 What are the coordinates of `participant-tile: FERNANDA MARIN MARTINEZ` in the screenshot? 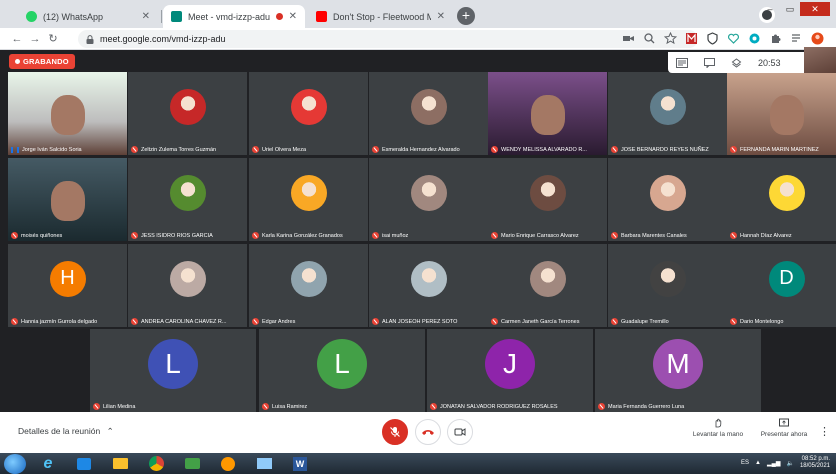 It's located at (781, 113).